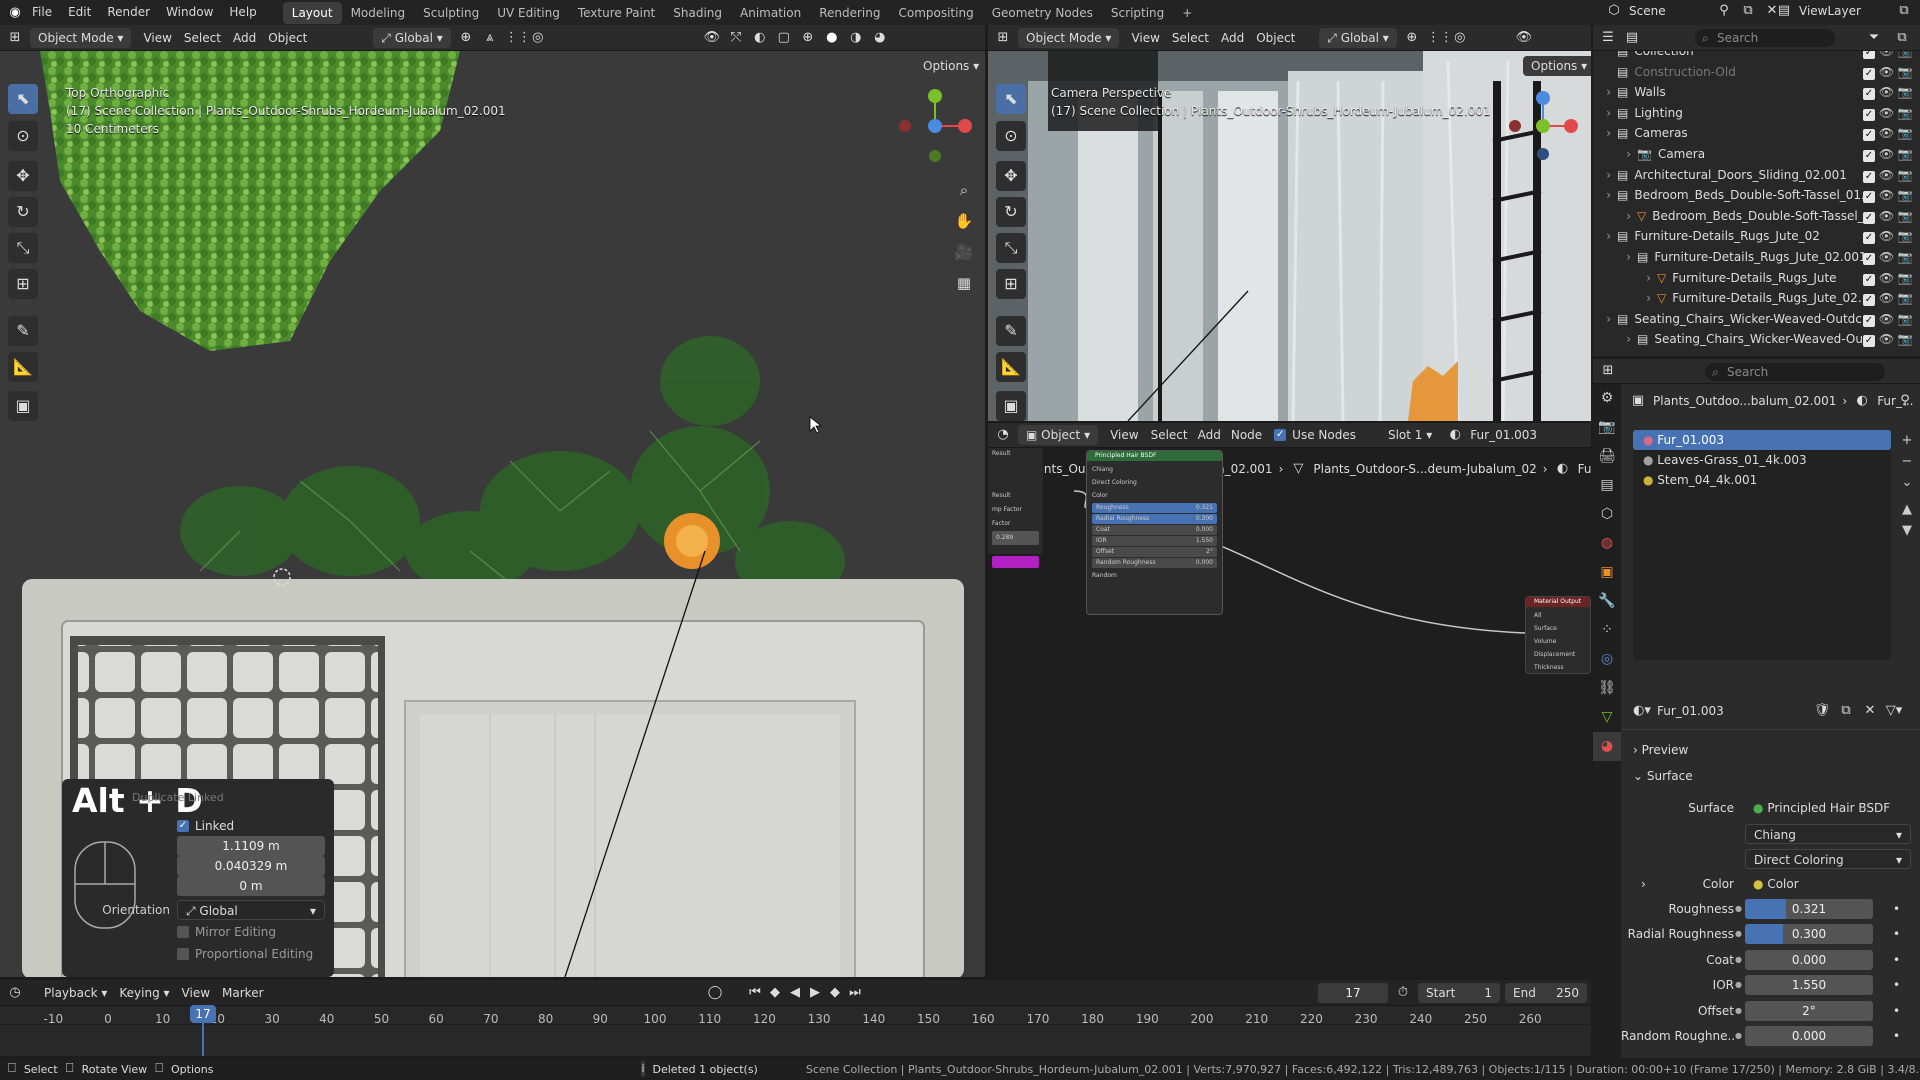  I want to click on annotate-tool-button: ✎, so click(1011, 331).